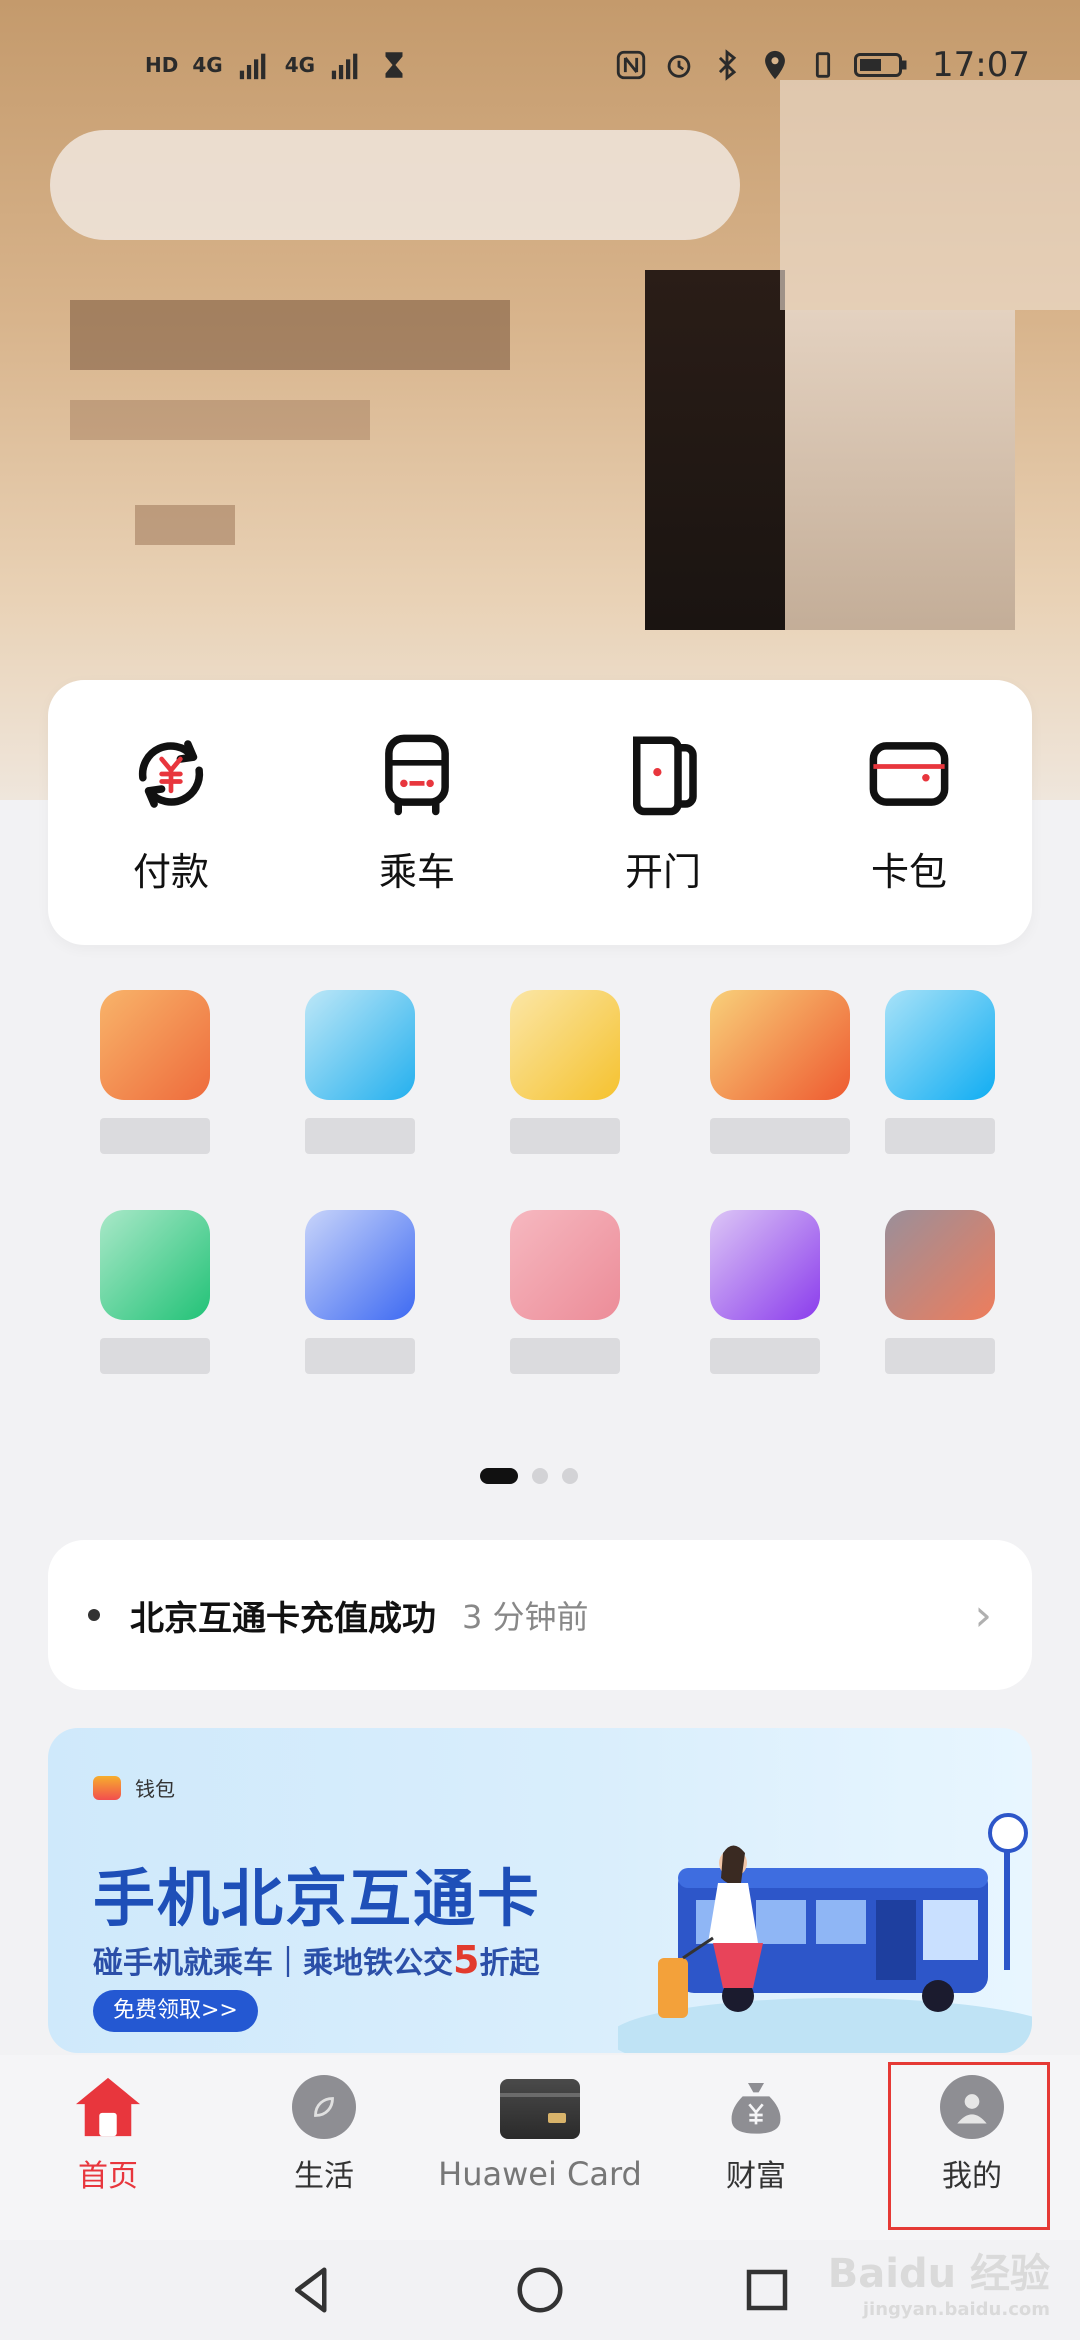  I want to click on nav-wealth: 财富, so click(756, 2147).